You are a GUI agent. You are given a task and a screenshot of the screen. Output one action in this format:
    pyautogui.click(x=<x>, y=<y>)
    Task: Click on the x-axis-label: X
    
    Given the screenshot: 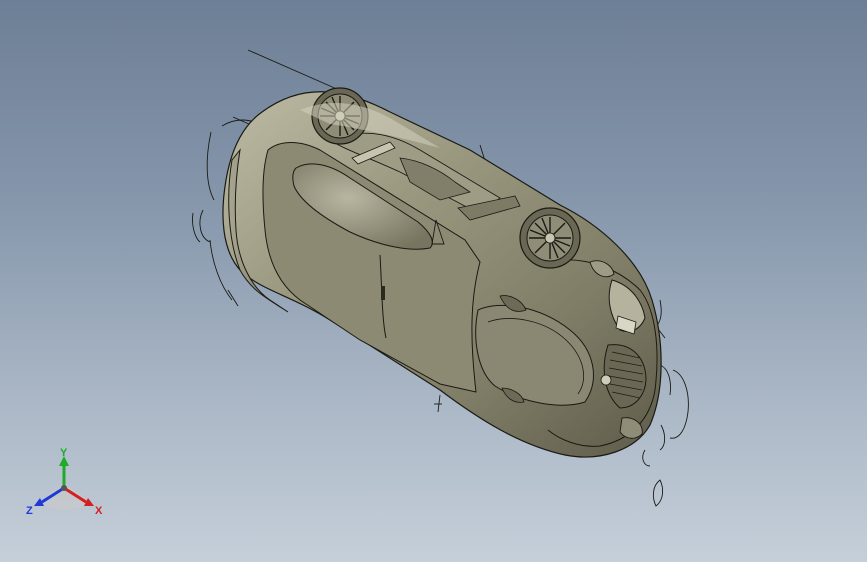 What is the action you would take?
    pyautogui.click(x=99, y=511)
    